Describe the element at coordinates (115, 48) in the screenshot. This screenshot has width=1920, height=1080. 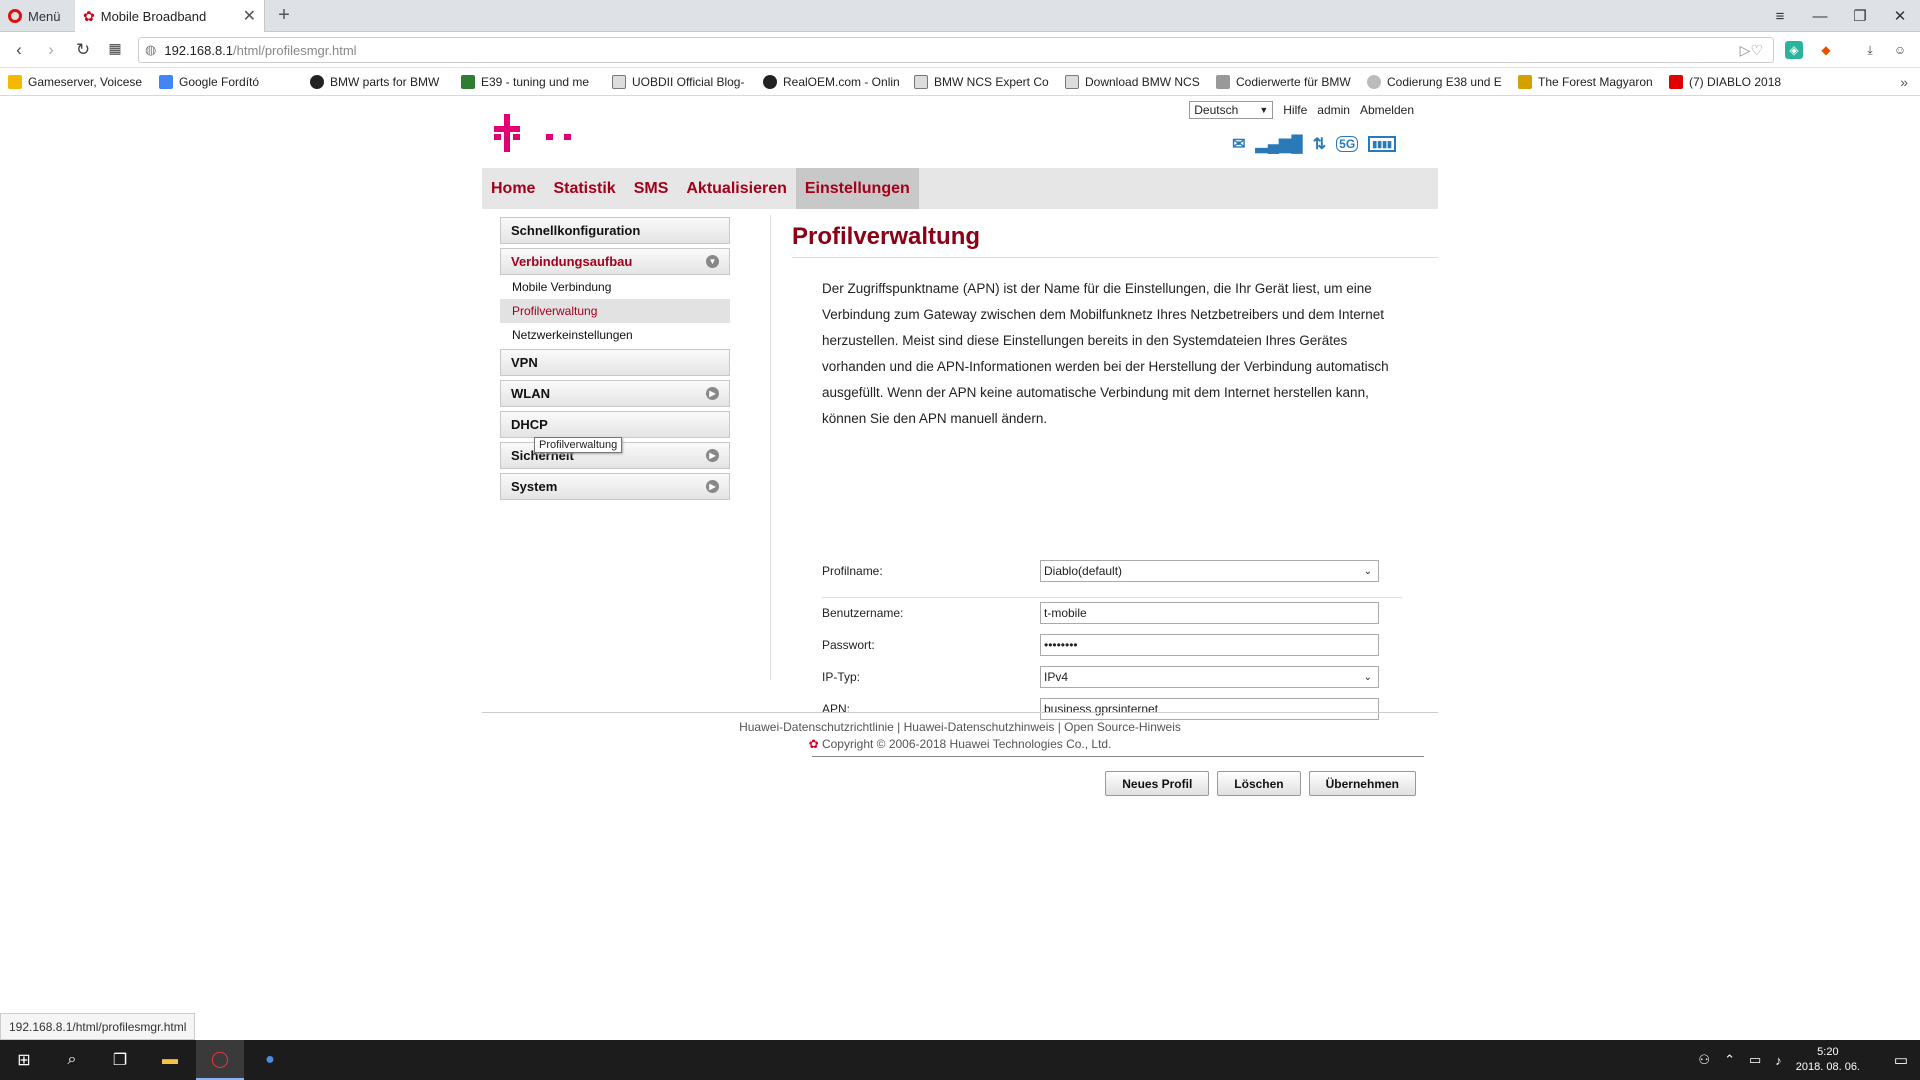
I see `speed-dial-icon: ▦` at that location.